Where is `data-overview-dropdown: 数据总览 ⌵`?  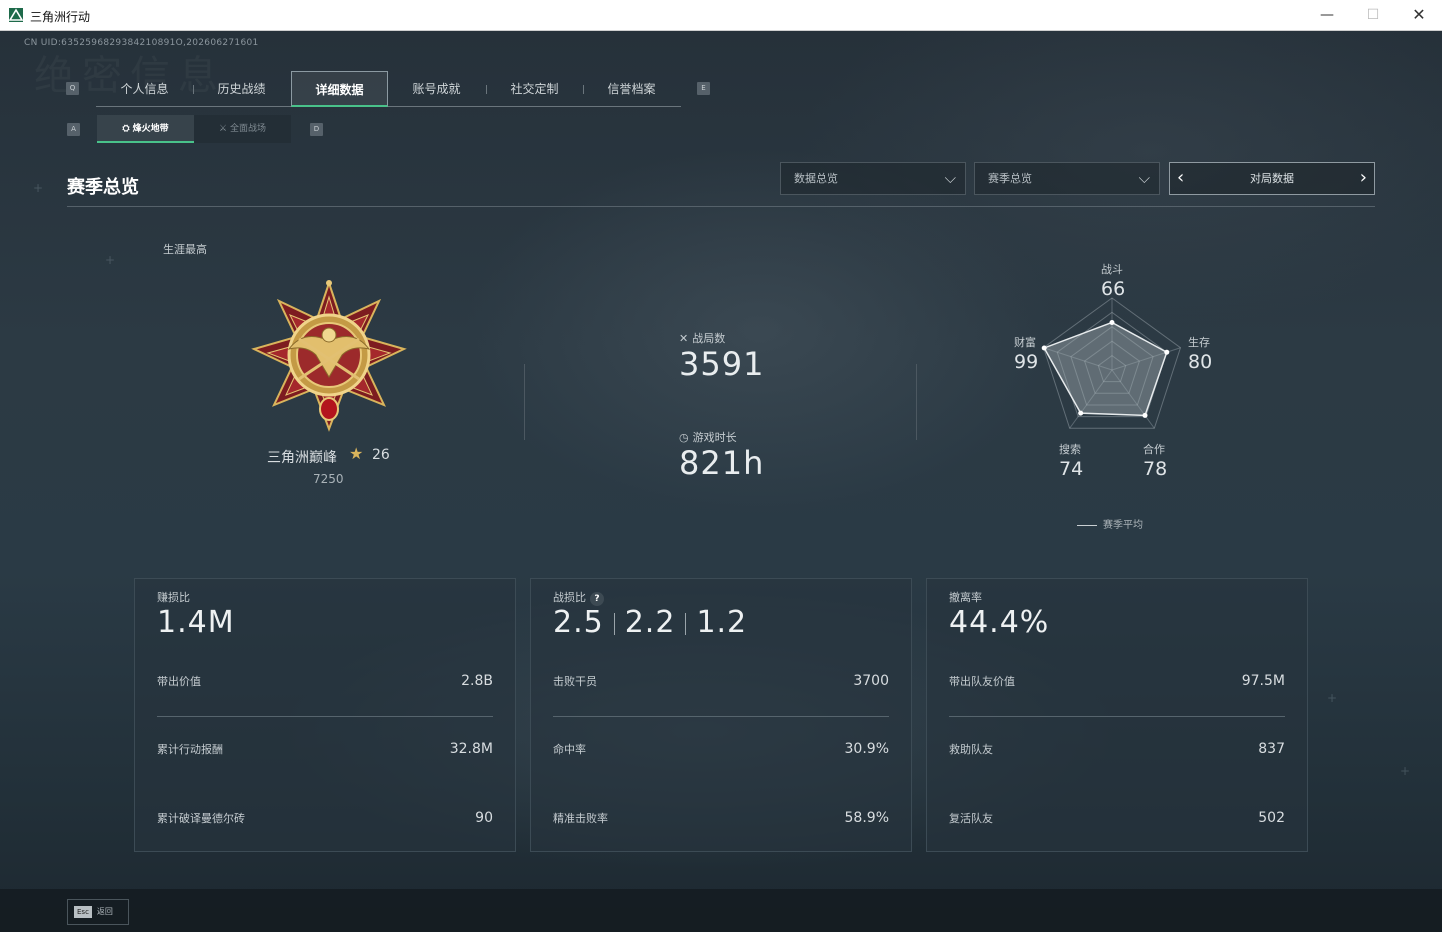
data-overview-dropdown: 数据总览 ⌵ is located at coordinates (873, 178).